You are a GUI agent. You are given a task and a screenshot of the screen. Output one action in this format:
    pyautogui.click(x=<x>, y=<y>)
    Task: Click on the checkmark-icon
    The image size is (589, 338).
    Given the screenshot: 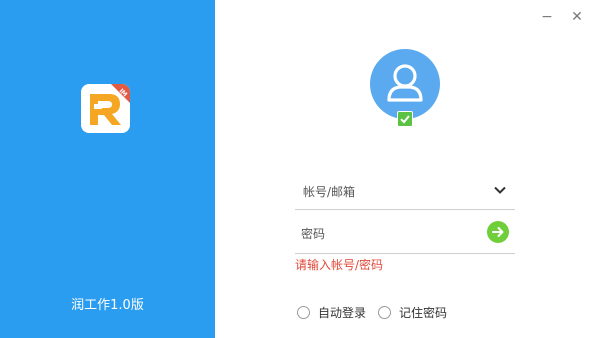 What is the action you would take?
    pyautogui.click(x=405, y=119)
    